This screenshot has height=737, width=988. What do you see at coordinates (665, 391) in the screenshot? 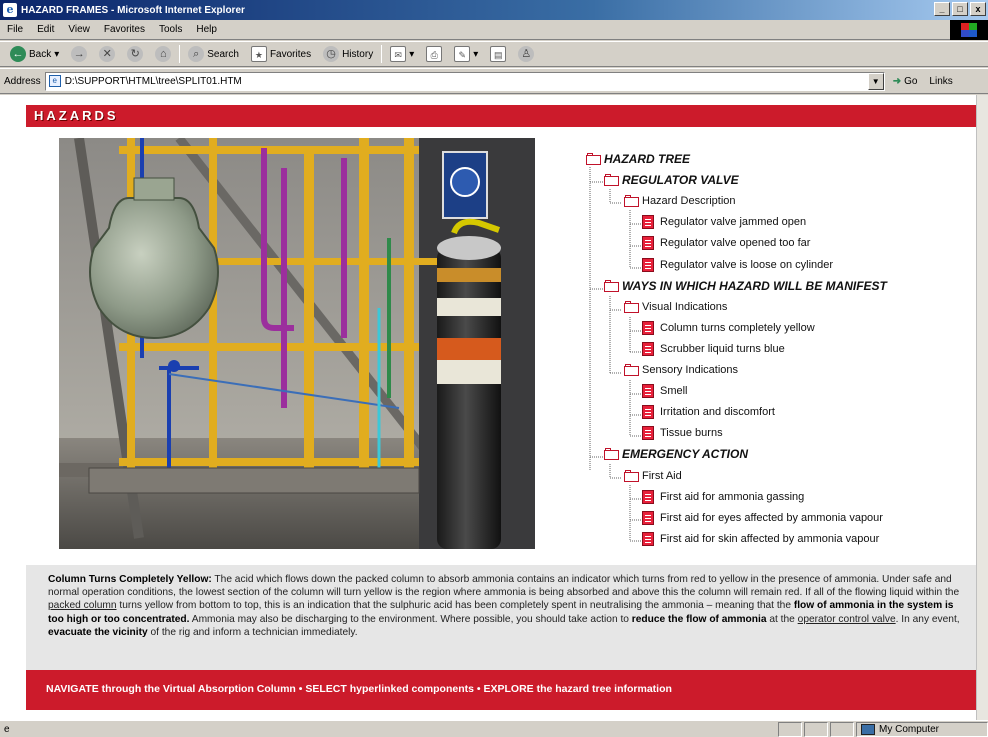
I see `tree-node: Smell` at bounding box center [665, 391].